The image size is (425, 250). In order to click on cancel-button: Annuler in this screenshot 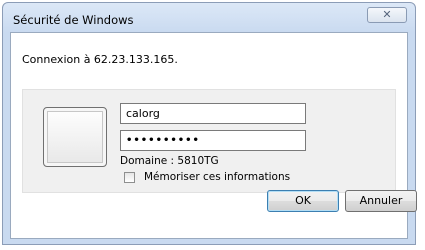, I will do `click(381, 201)`.